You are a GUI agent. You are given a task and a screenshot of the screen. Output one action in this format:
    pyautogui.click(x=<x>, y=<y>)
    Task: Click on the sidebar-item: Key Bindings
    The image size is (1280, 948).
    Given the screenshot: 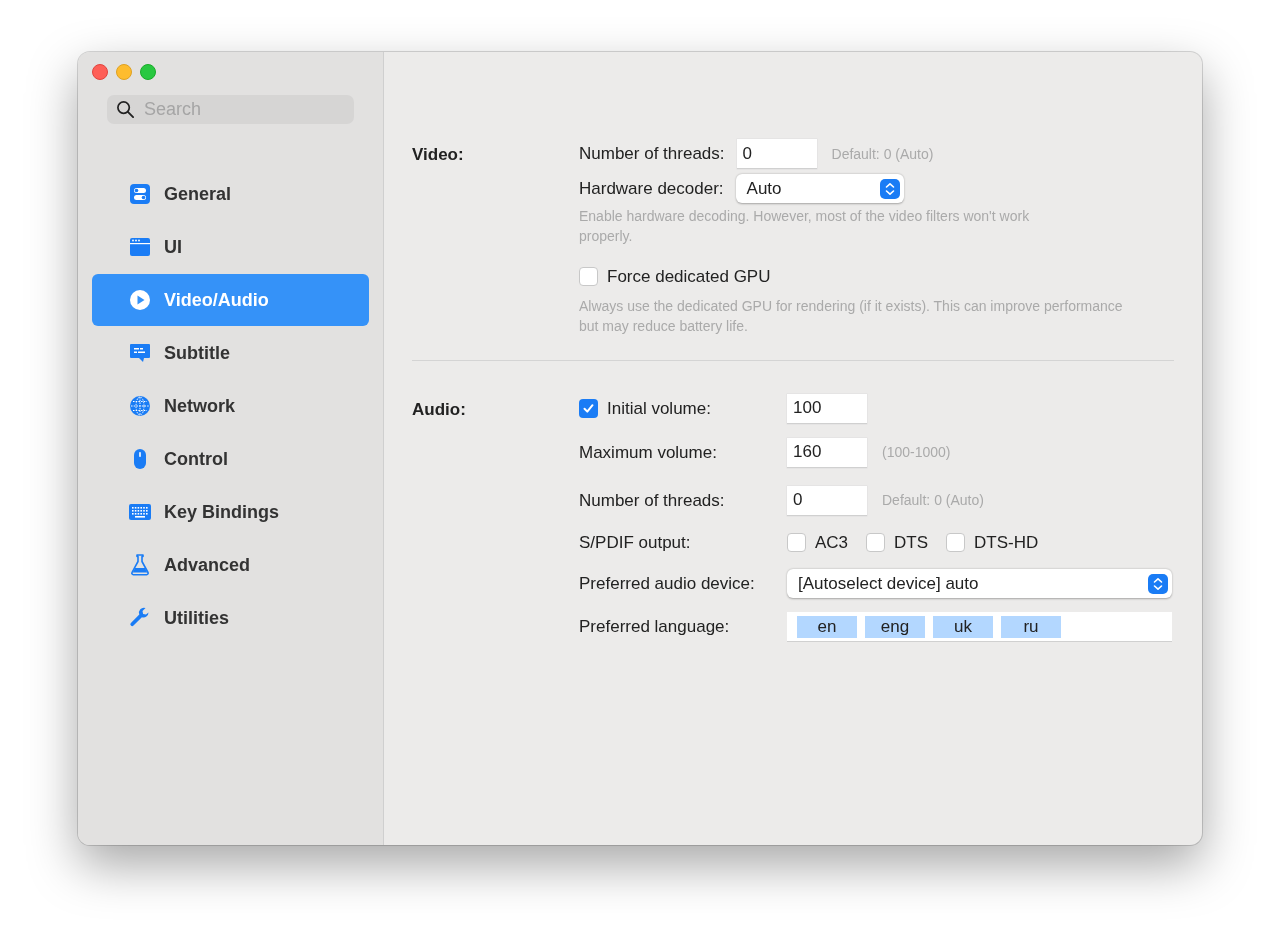 What is the action you would take?
    pyautogui.click(x=230, y=512)
    